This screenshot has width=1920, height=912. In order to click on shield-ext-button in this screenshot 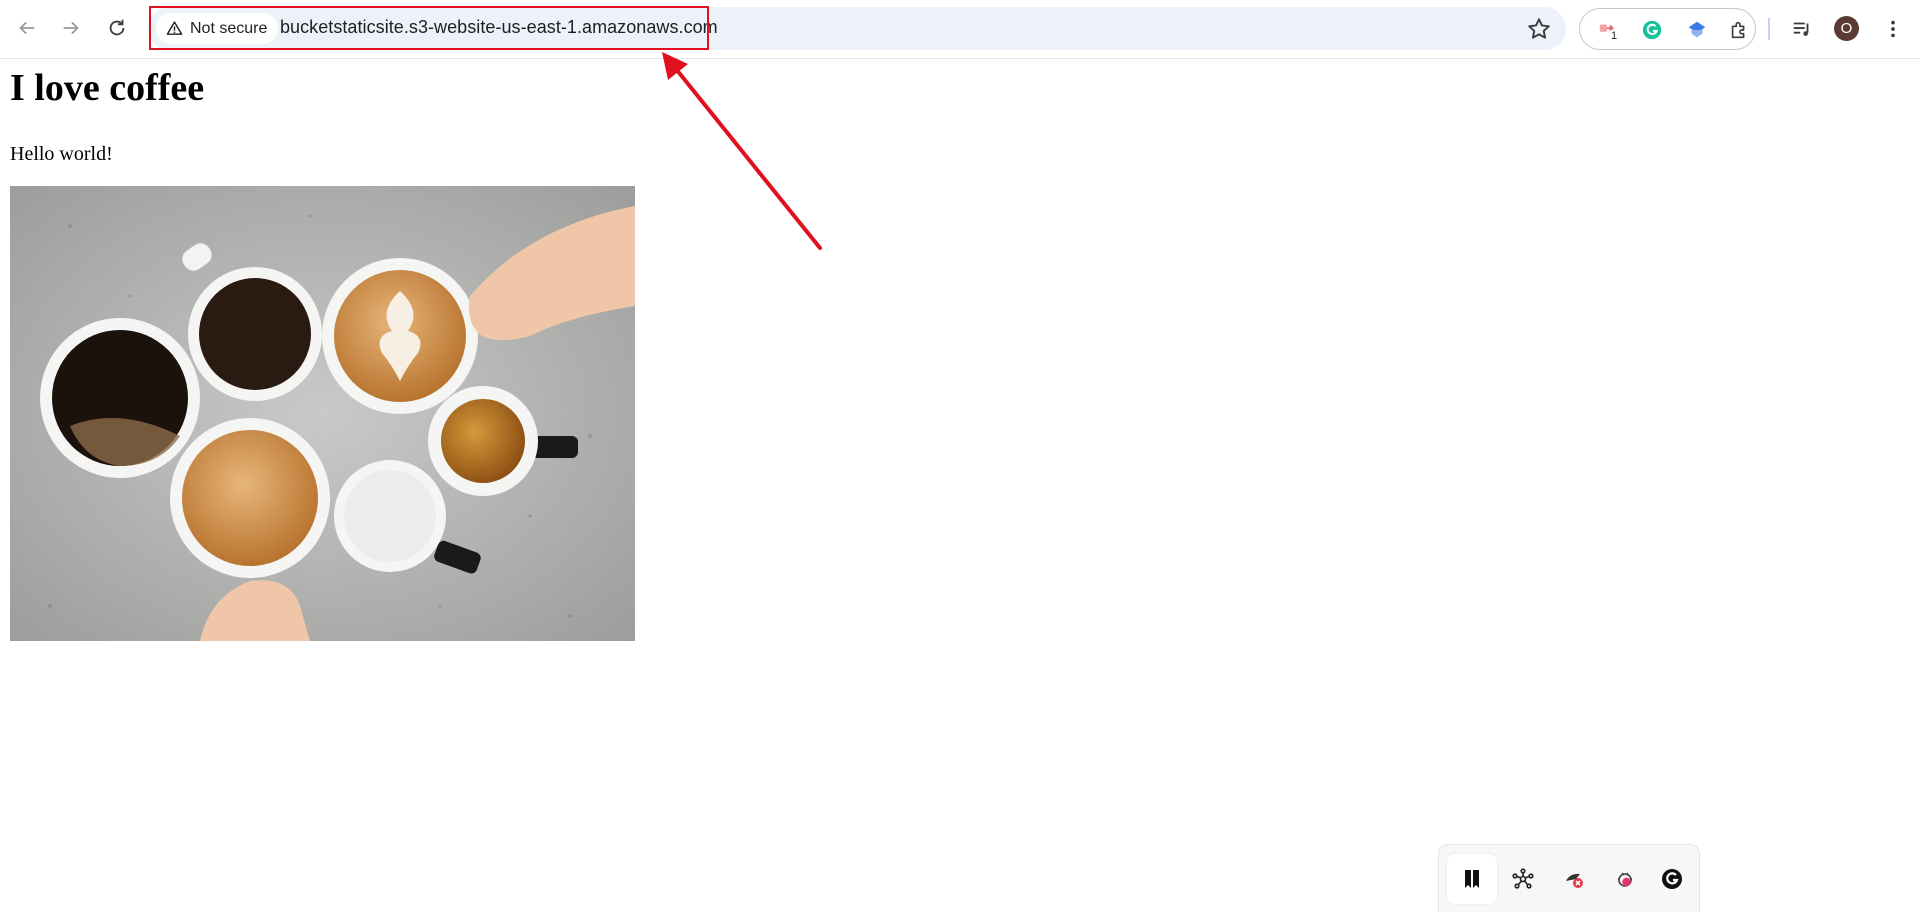, I will do `click(1697, 30)`.